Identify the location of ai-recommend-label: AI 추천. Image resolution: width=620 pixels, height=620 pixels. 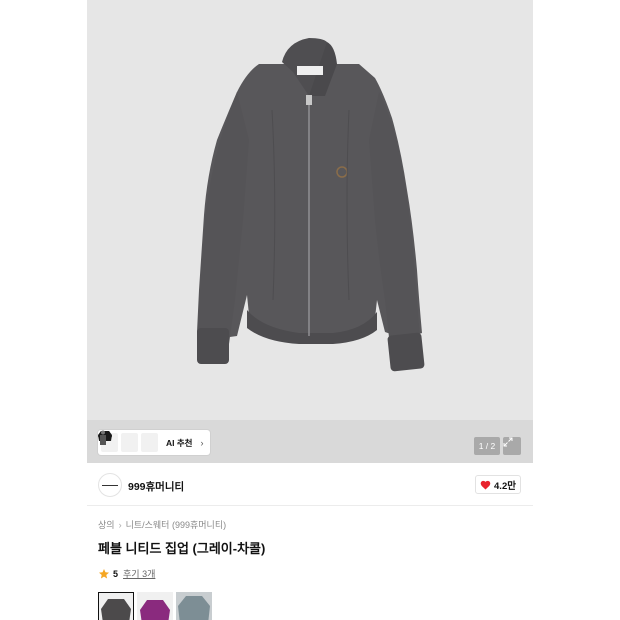
(179, 442).